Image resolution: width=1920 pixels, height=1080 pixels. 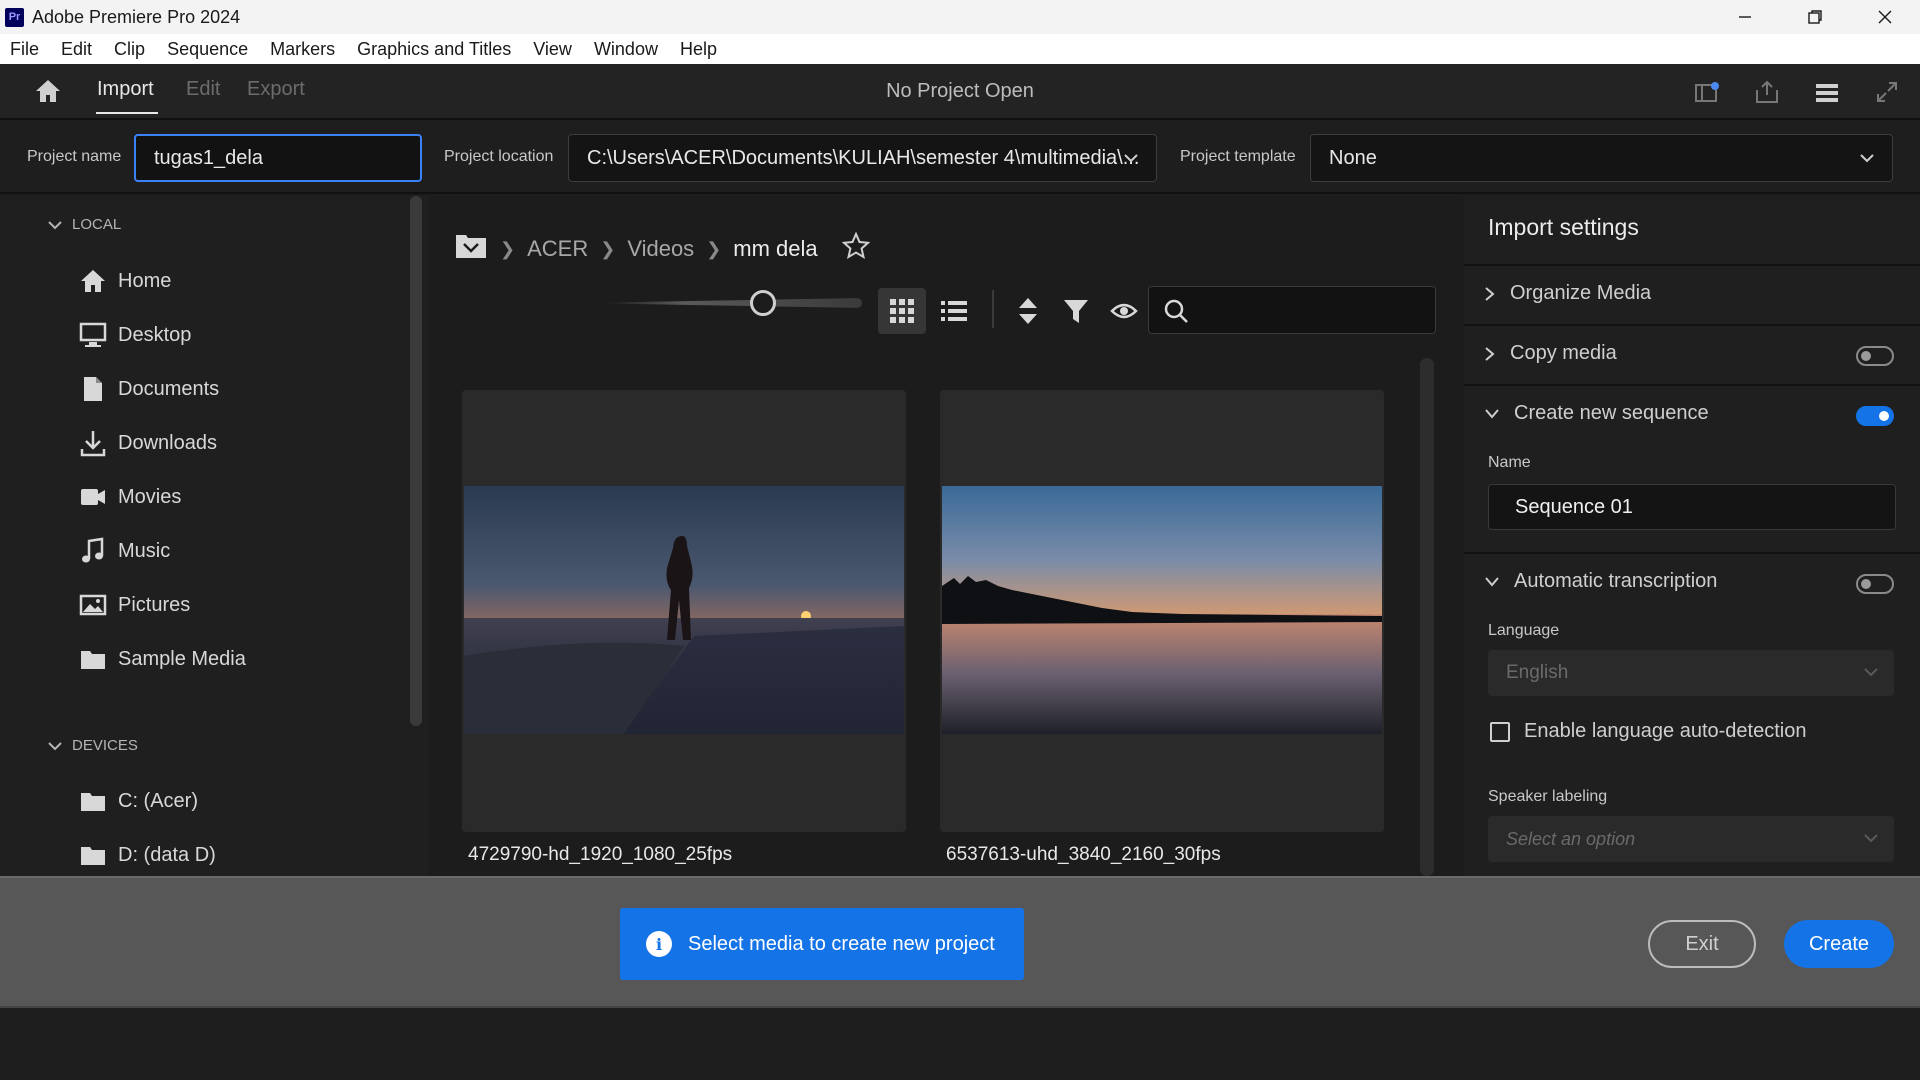 What do you see at coordinates (1648, 731) in the screenshot?
I see `auto-detect-row: Enable language auto-detection` at bounding box center [1648, 731].